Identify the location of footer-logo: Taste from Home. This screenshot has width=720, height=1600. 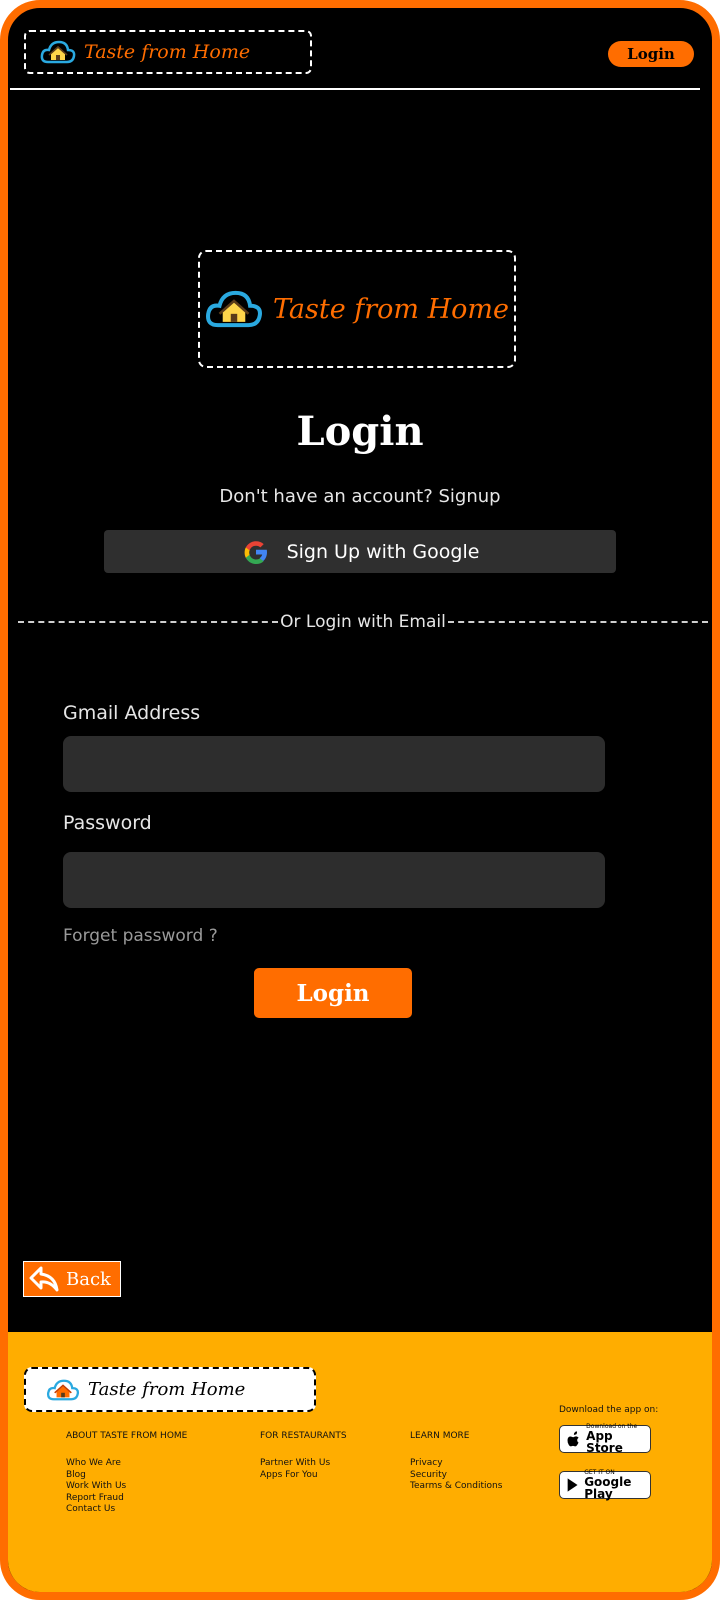
(170, 1389).